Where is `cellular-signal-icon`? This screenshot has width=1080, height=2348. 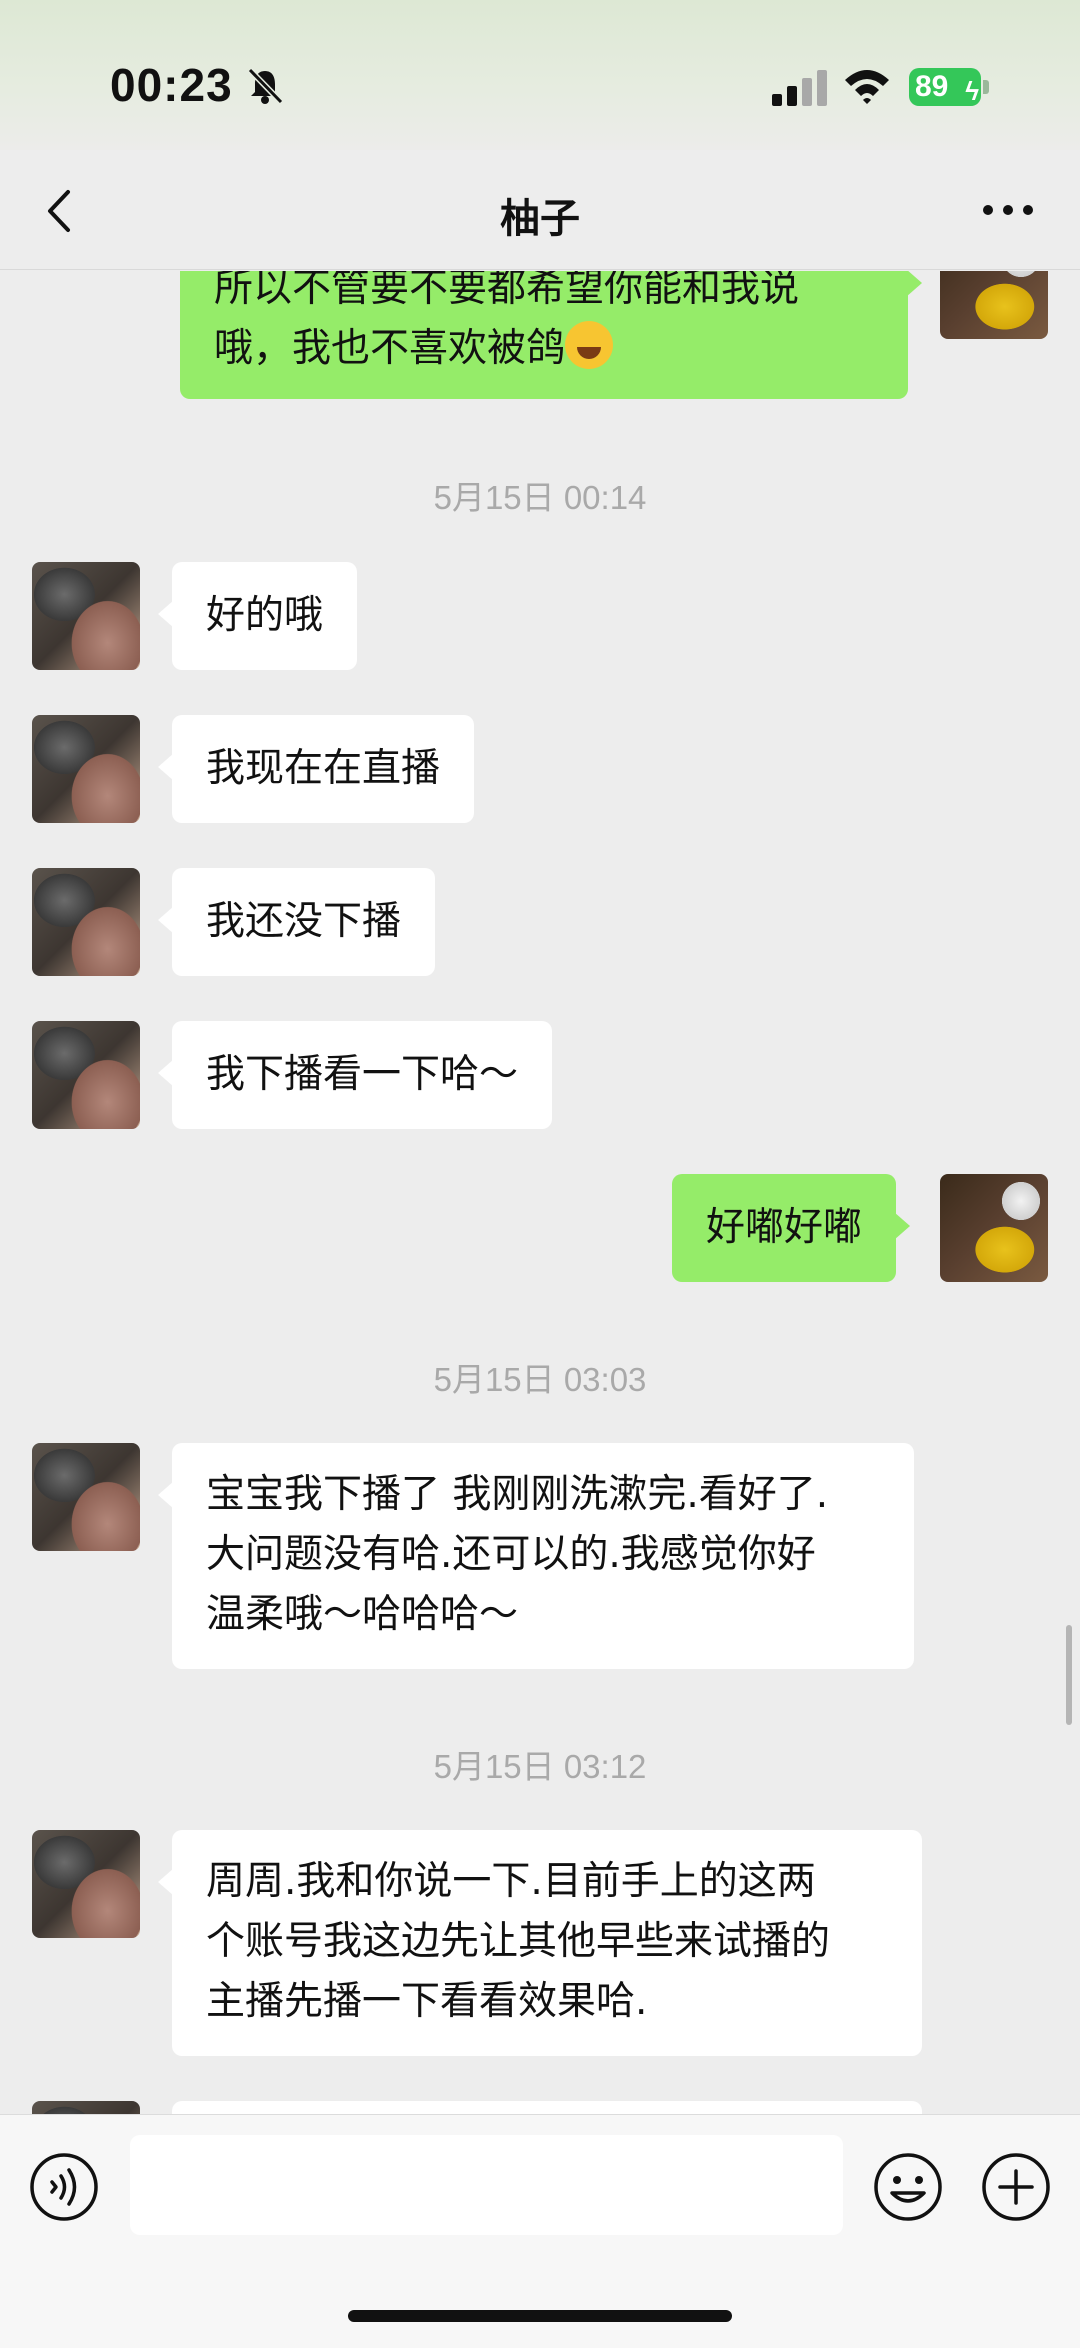
cellular-signal-icon is located at coordinates (799, 88).